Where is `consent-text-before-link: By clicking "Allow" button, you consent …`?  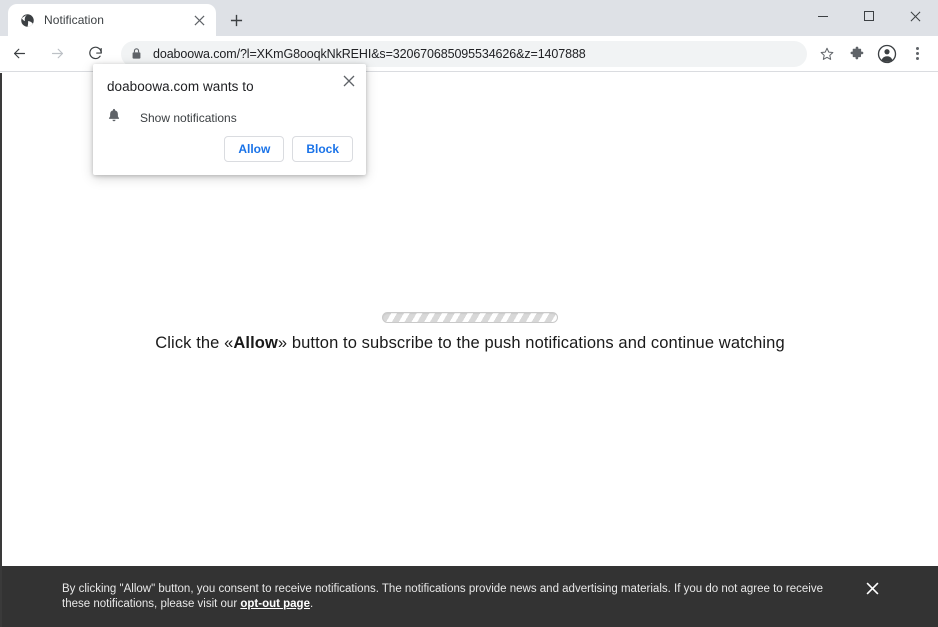
consent-text-before-link: By clicking "Allow" button, you consent … is located at coordinates (442, 596).